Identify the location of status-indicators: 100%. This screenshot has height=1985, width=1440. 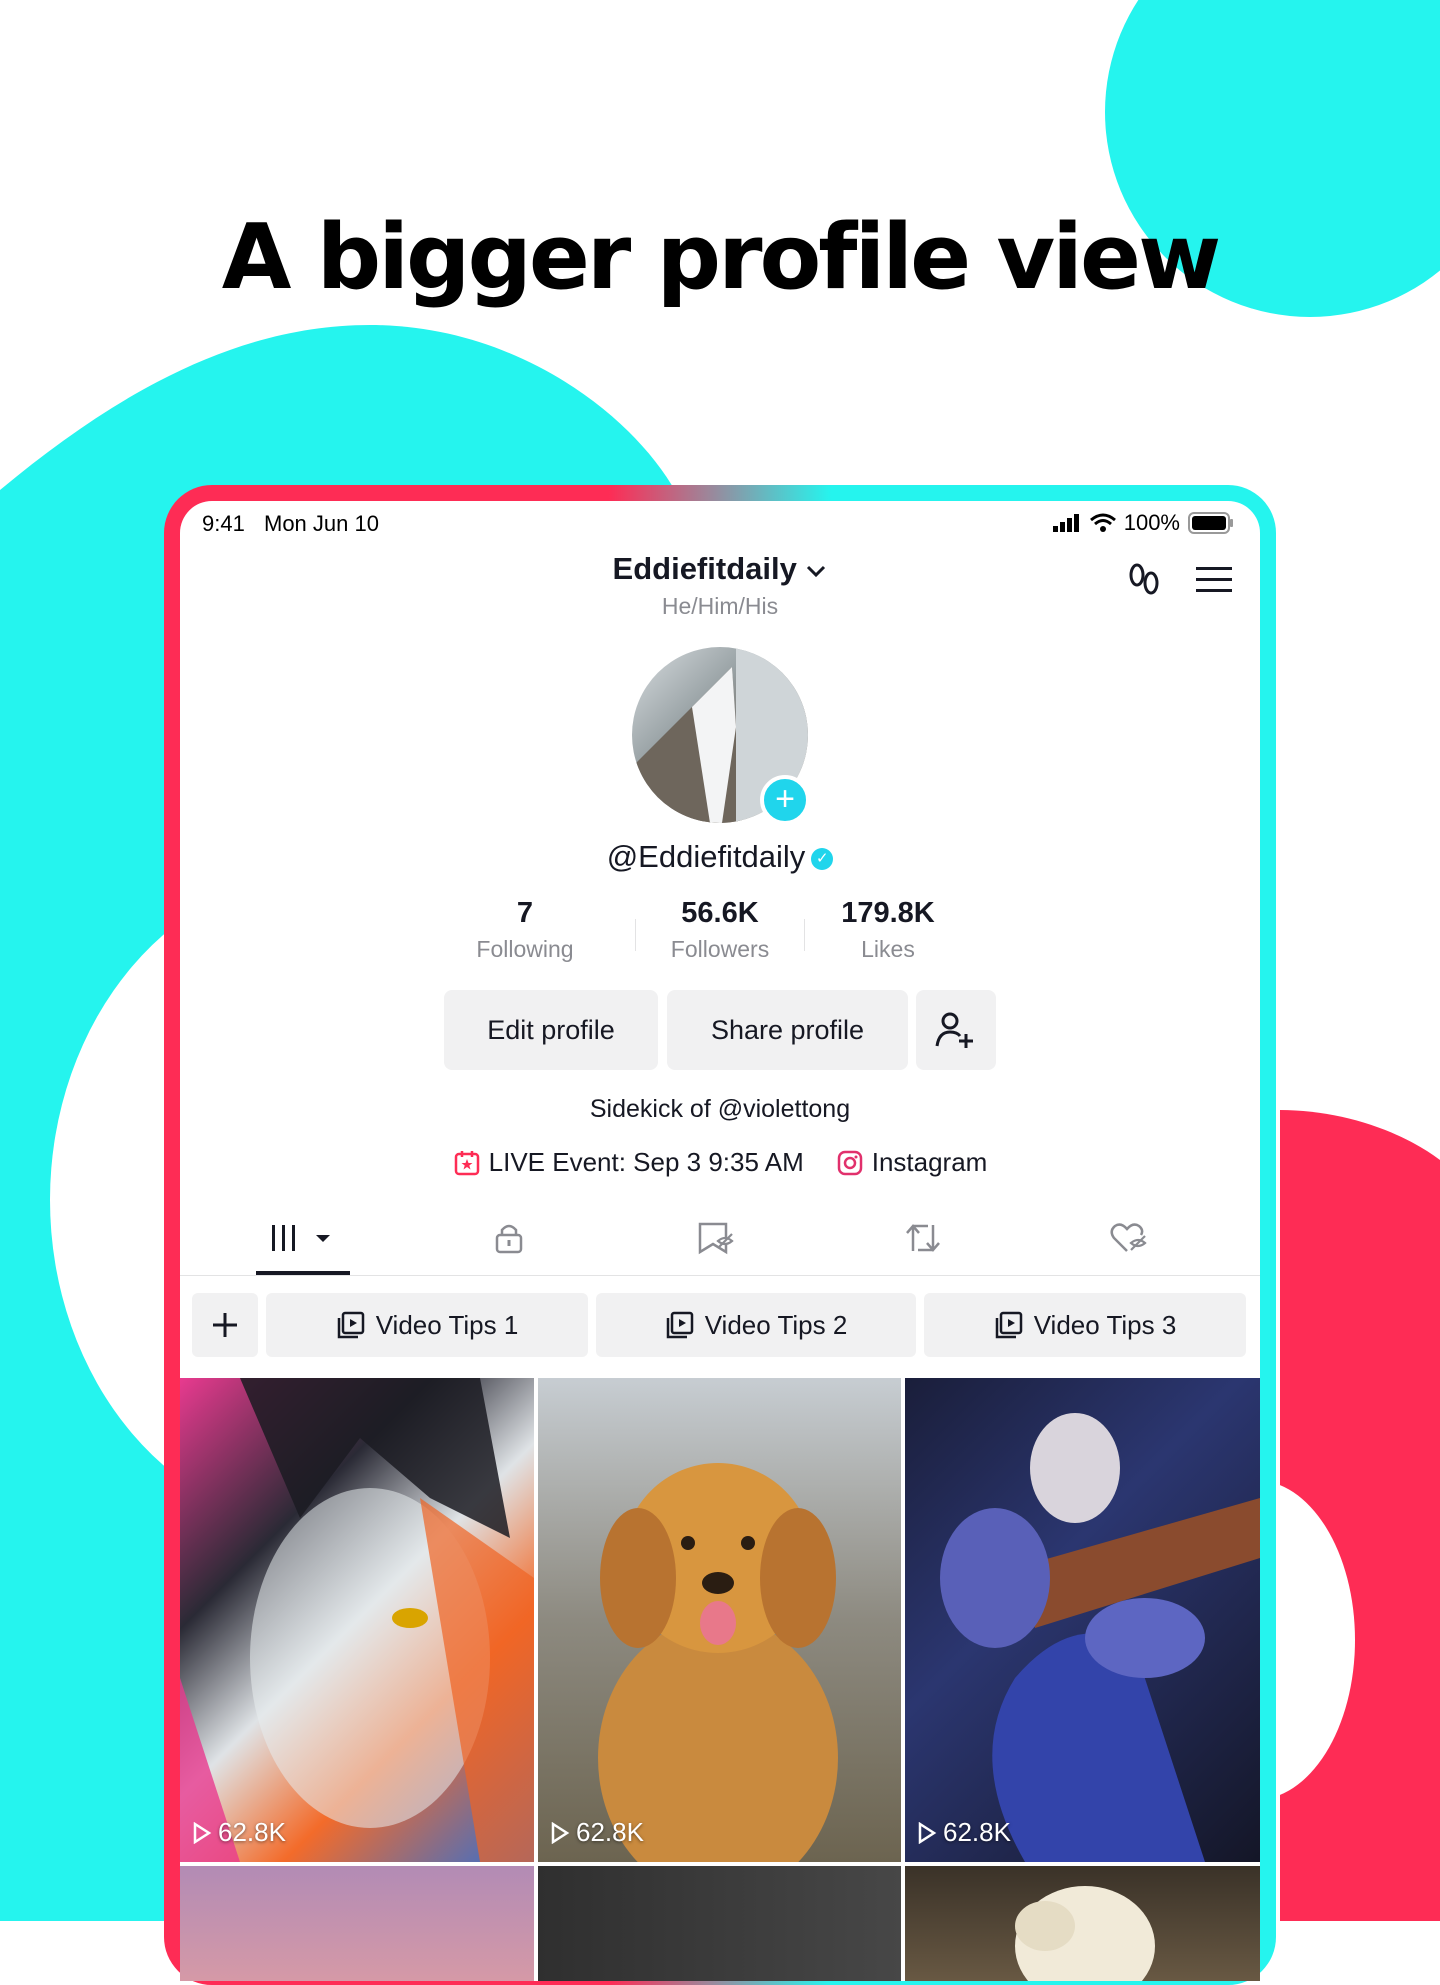
(1143, 523).